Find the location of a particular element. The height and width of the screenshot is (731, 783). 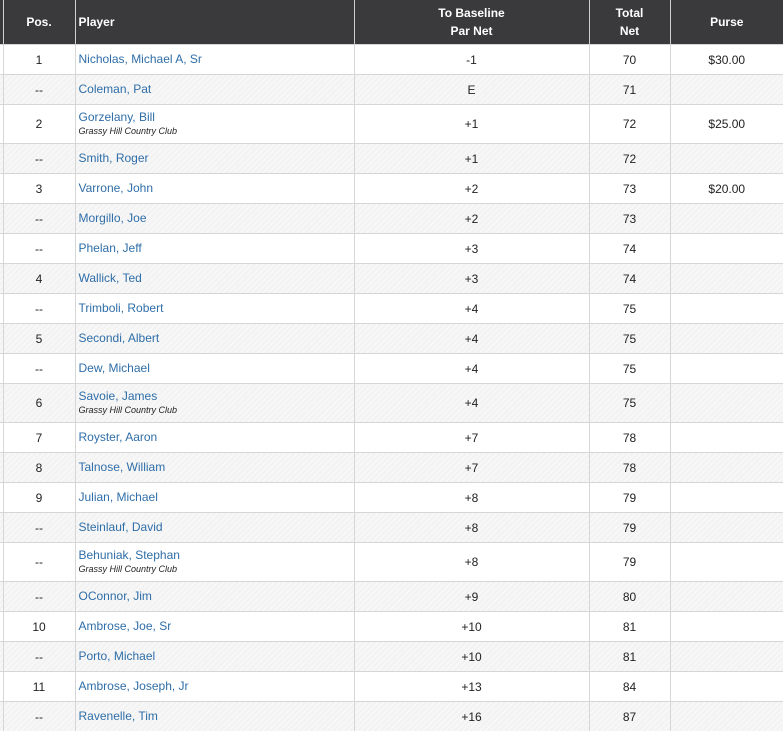

player-cell: Talnose, William is located at coordinates (214, 468).